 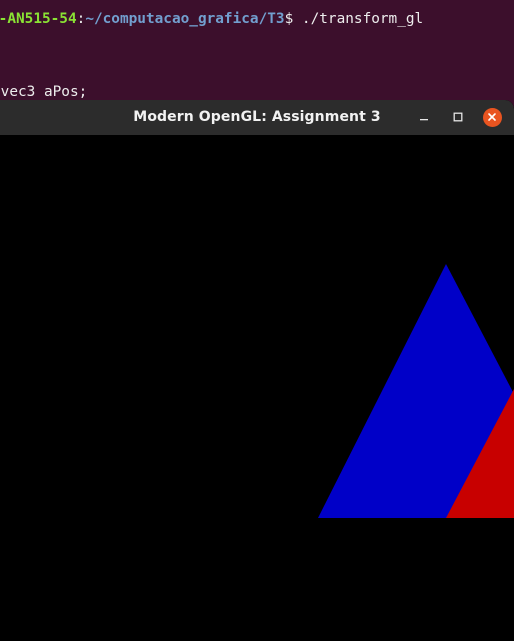 What do you see at coordinates (293, 19) in the screenshot?
I see `prompt-symbol: $` at bounding box center [293, 19].